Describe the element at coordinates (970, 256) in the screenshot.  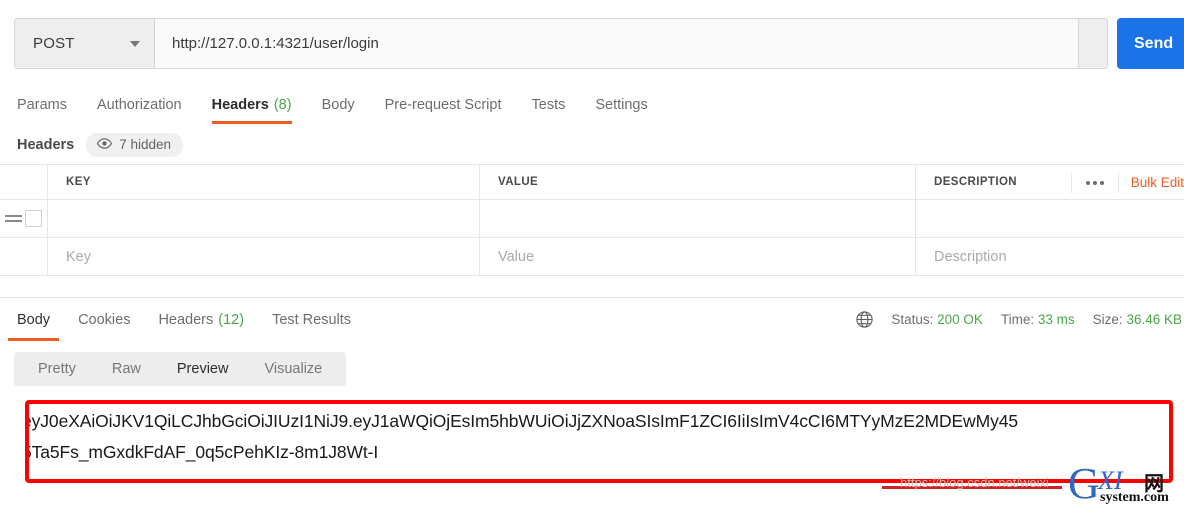
I see `new-row-description-placeholder: Description` at that location.